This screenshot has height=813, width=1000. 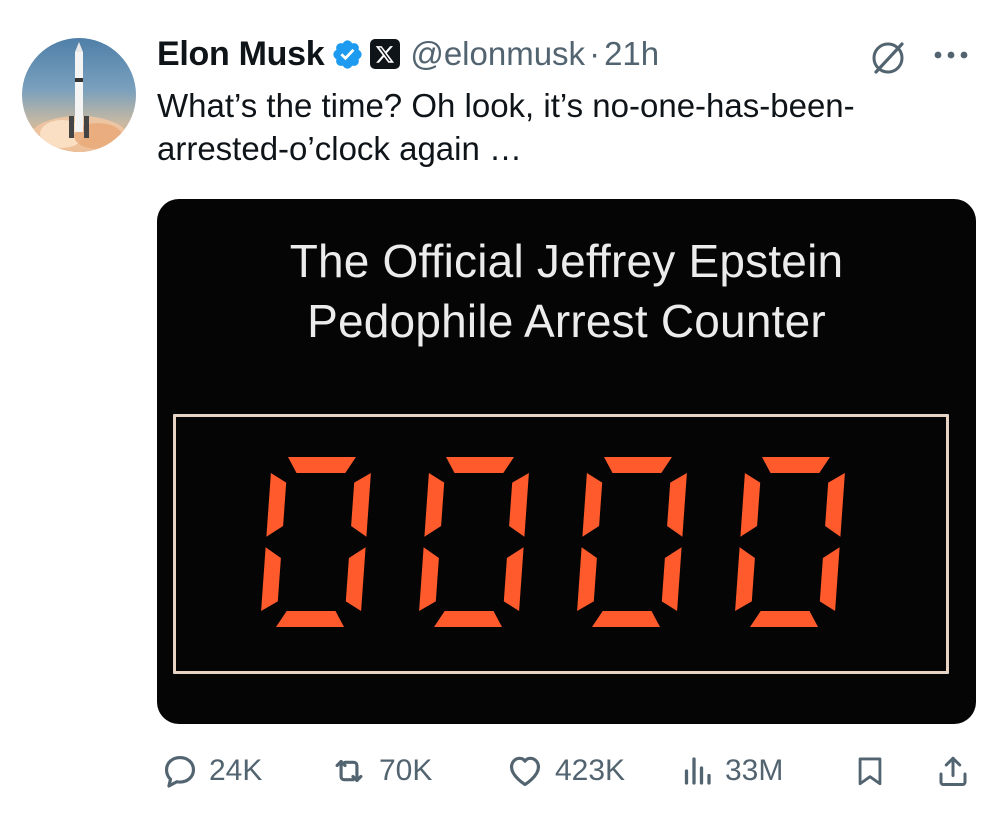 I want to click on action-bar: 24K 70K 423K 33M, so click(x=567, y=771).